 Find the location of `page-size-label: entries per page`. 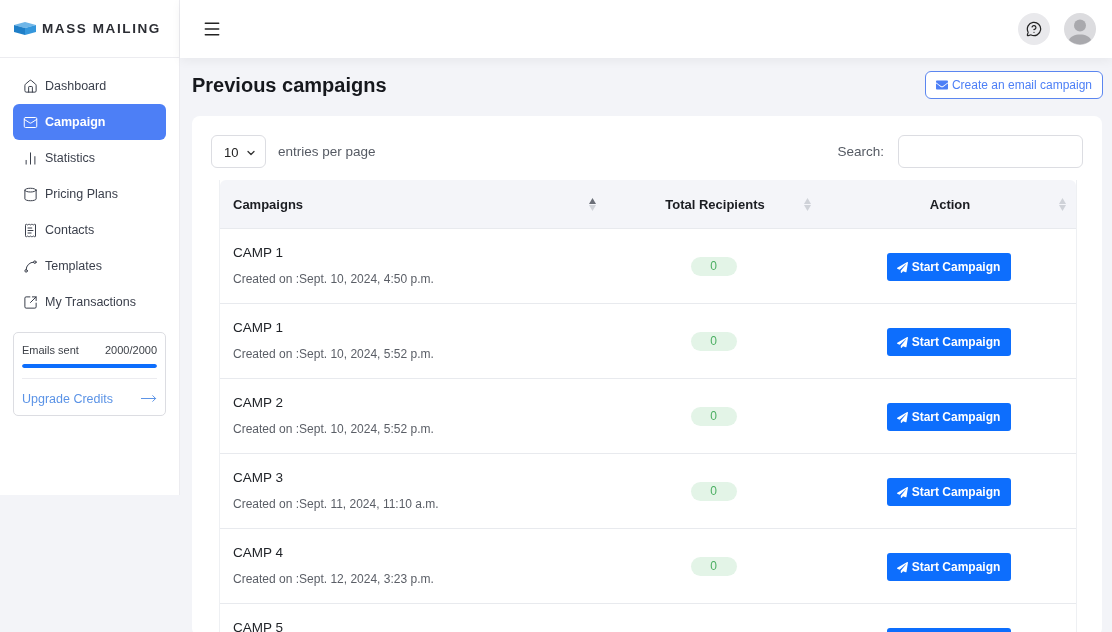

page-size-label: entries per page is located at coordinates (327, 151).